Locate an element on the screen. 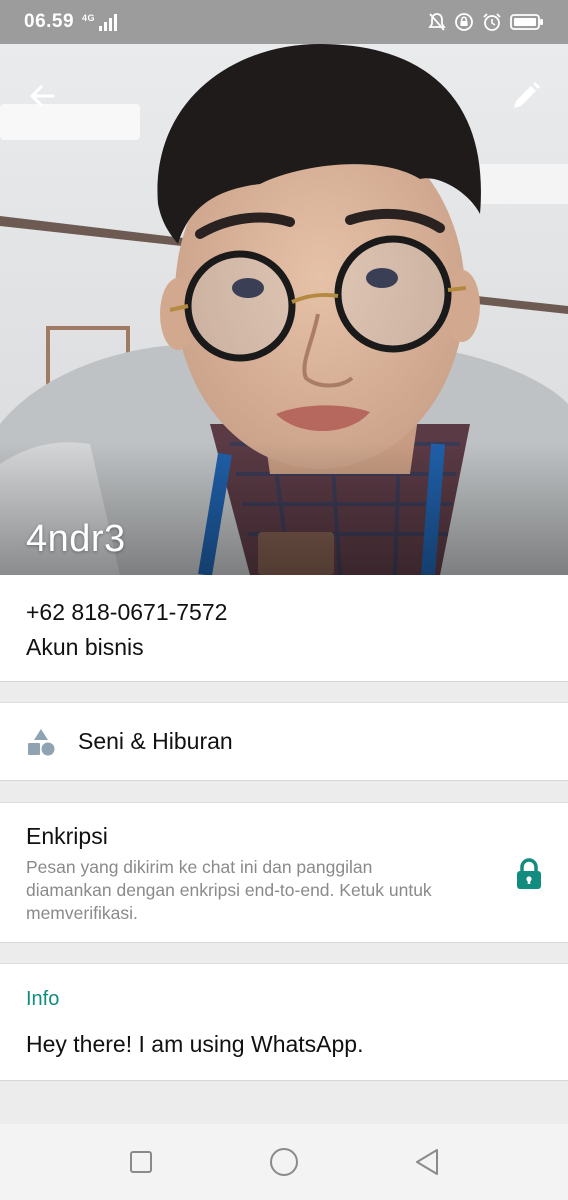 This screenshot has width=568, height=1200. account-type: Akun bisnis is located at coordinates (85, 647).